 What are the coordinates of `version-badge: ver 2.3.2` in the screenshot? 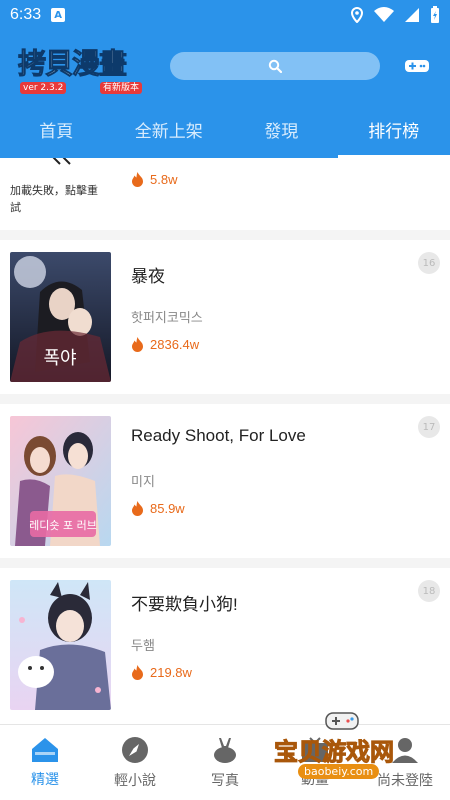 It's located at (43, 88).